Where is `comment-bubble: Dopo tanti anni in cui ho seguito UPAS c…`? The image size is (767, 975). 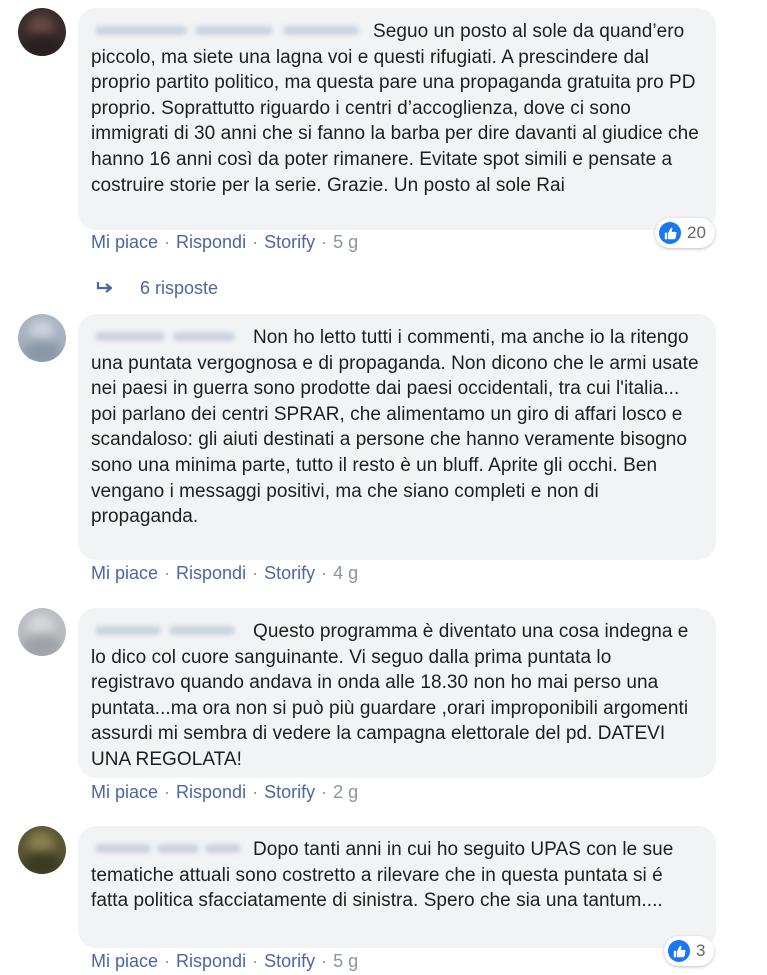
comment-bubble: Dopo tanti anni in cui ho seguito UPAS c… is located at coordinates (397, 887).